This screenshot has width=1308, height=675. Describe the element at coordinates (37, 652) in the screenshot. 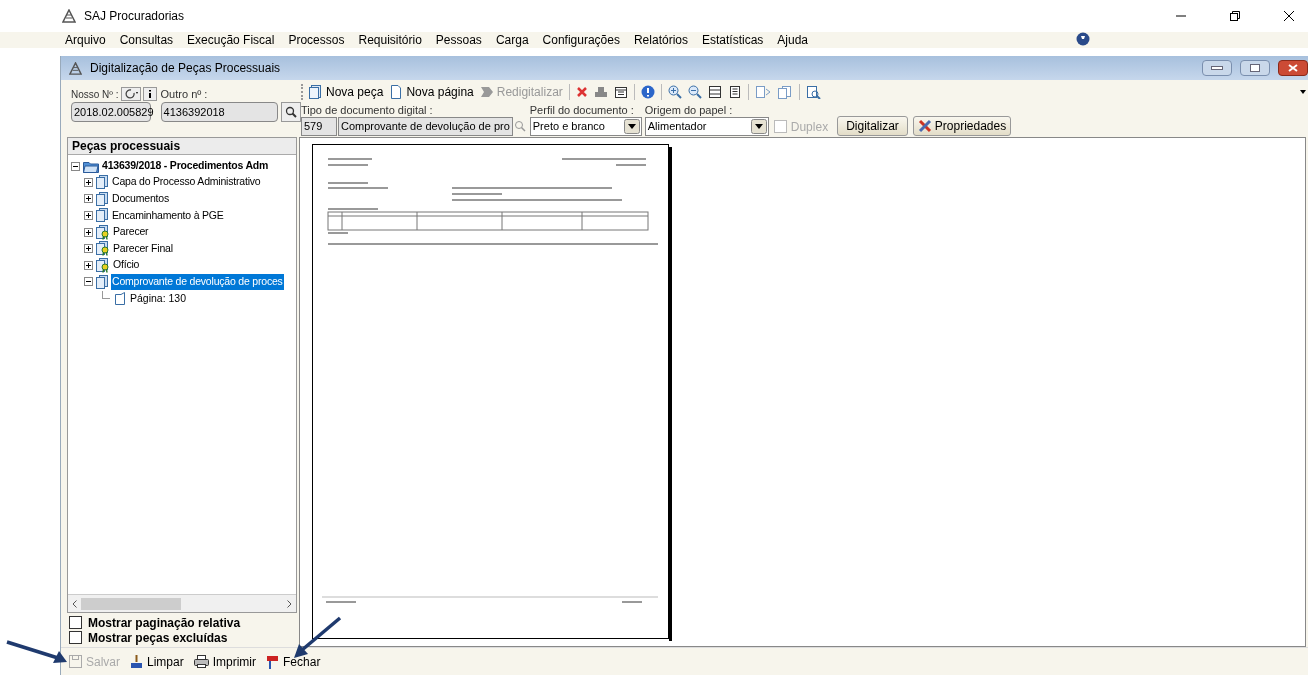

I see `annotation-arrow` at that location.